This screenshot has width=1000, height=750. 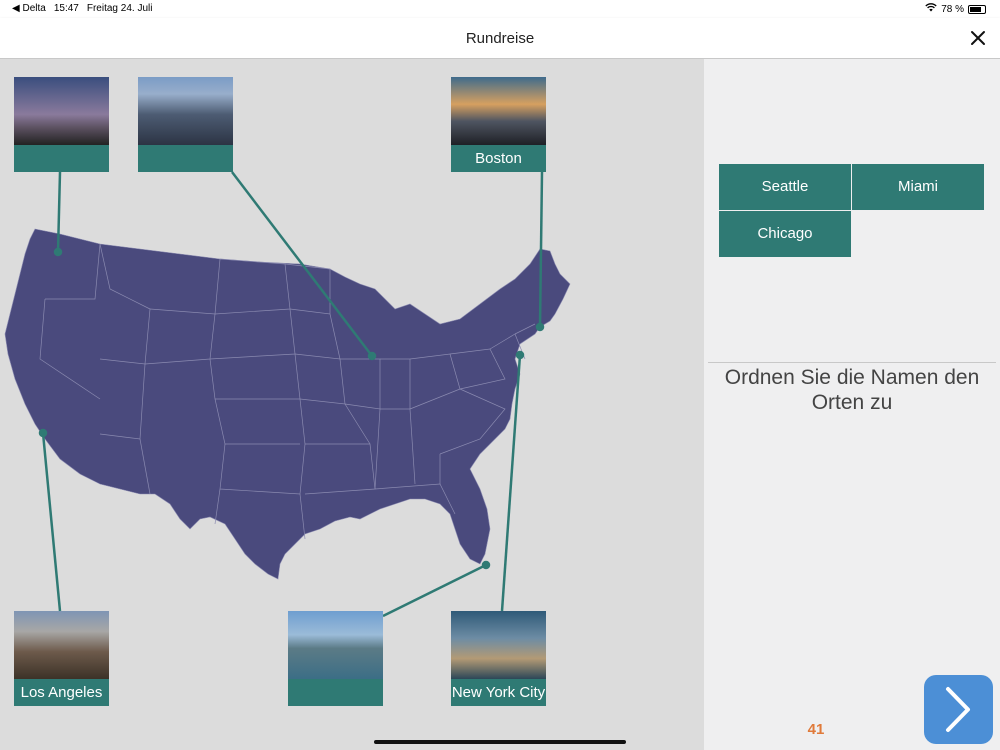 I want to click on instruction-text: Ordnen Sie die Namen den Orten zu, so click(x=852, y=390).